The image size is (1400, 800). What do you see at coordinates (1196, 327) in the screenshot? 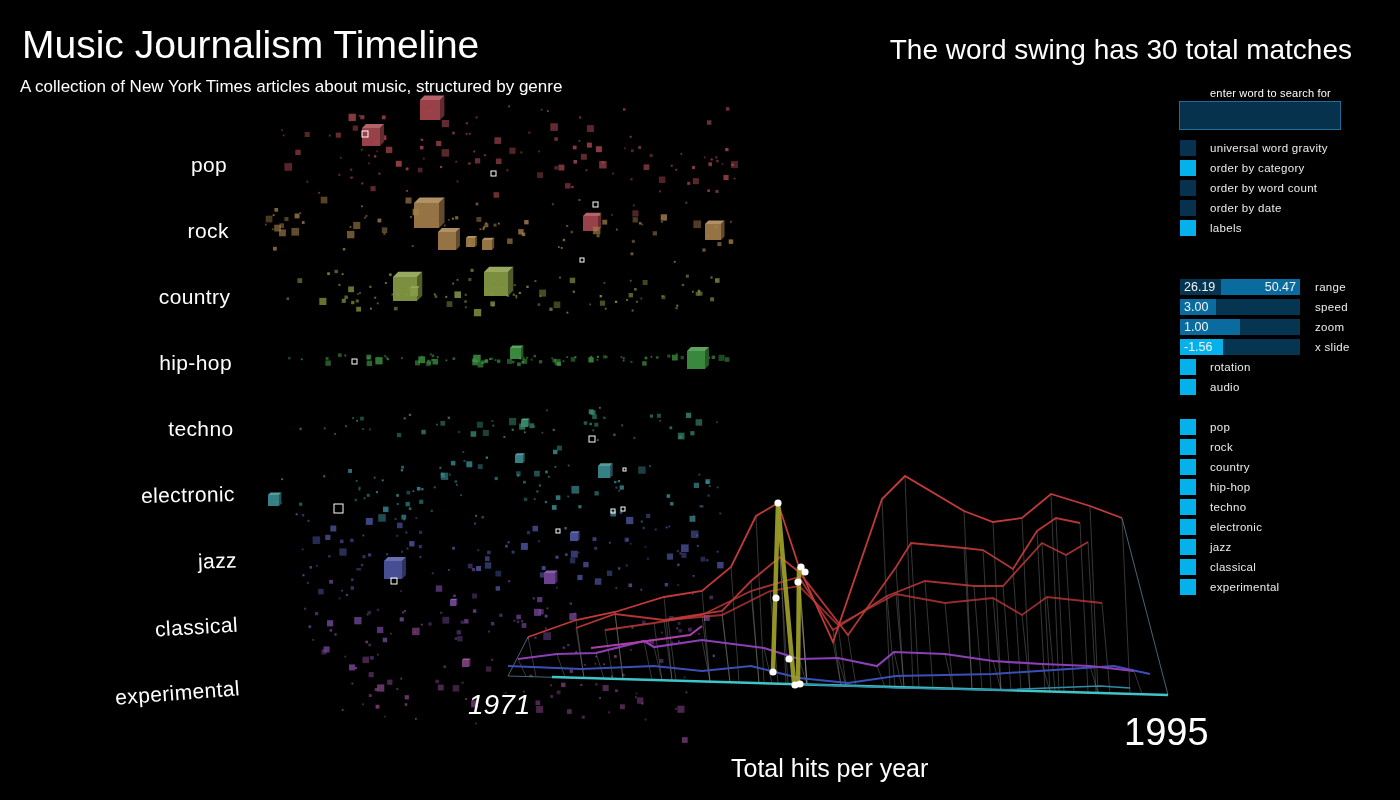
I see `slider-value: 1.00` at bounding box center [1196, 327].